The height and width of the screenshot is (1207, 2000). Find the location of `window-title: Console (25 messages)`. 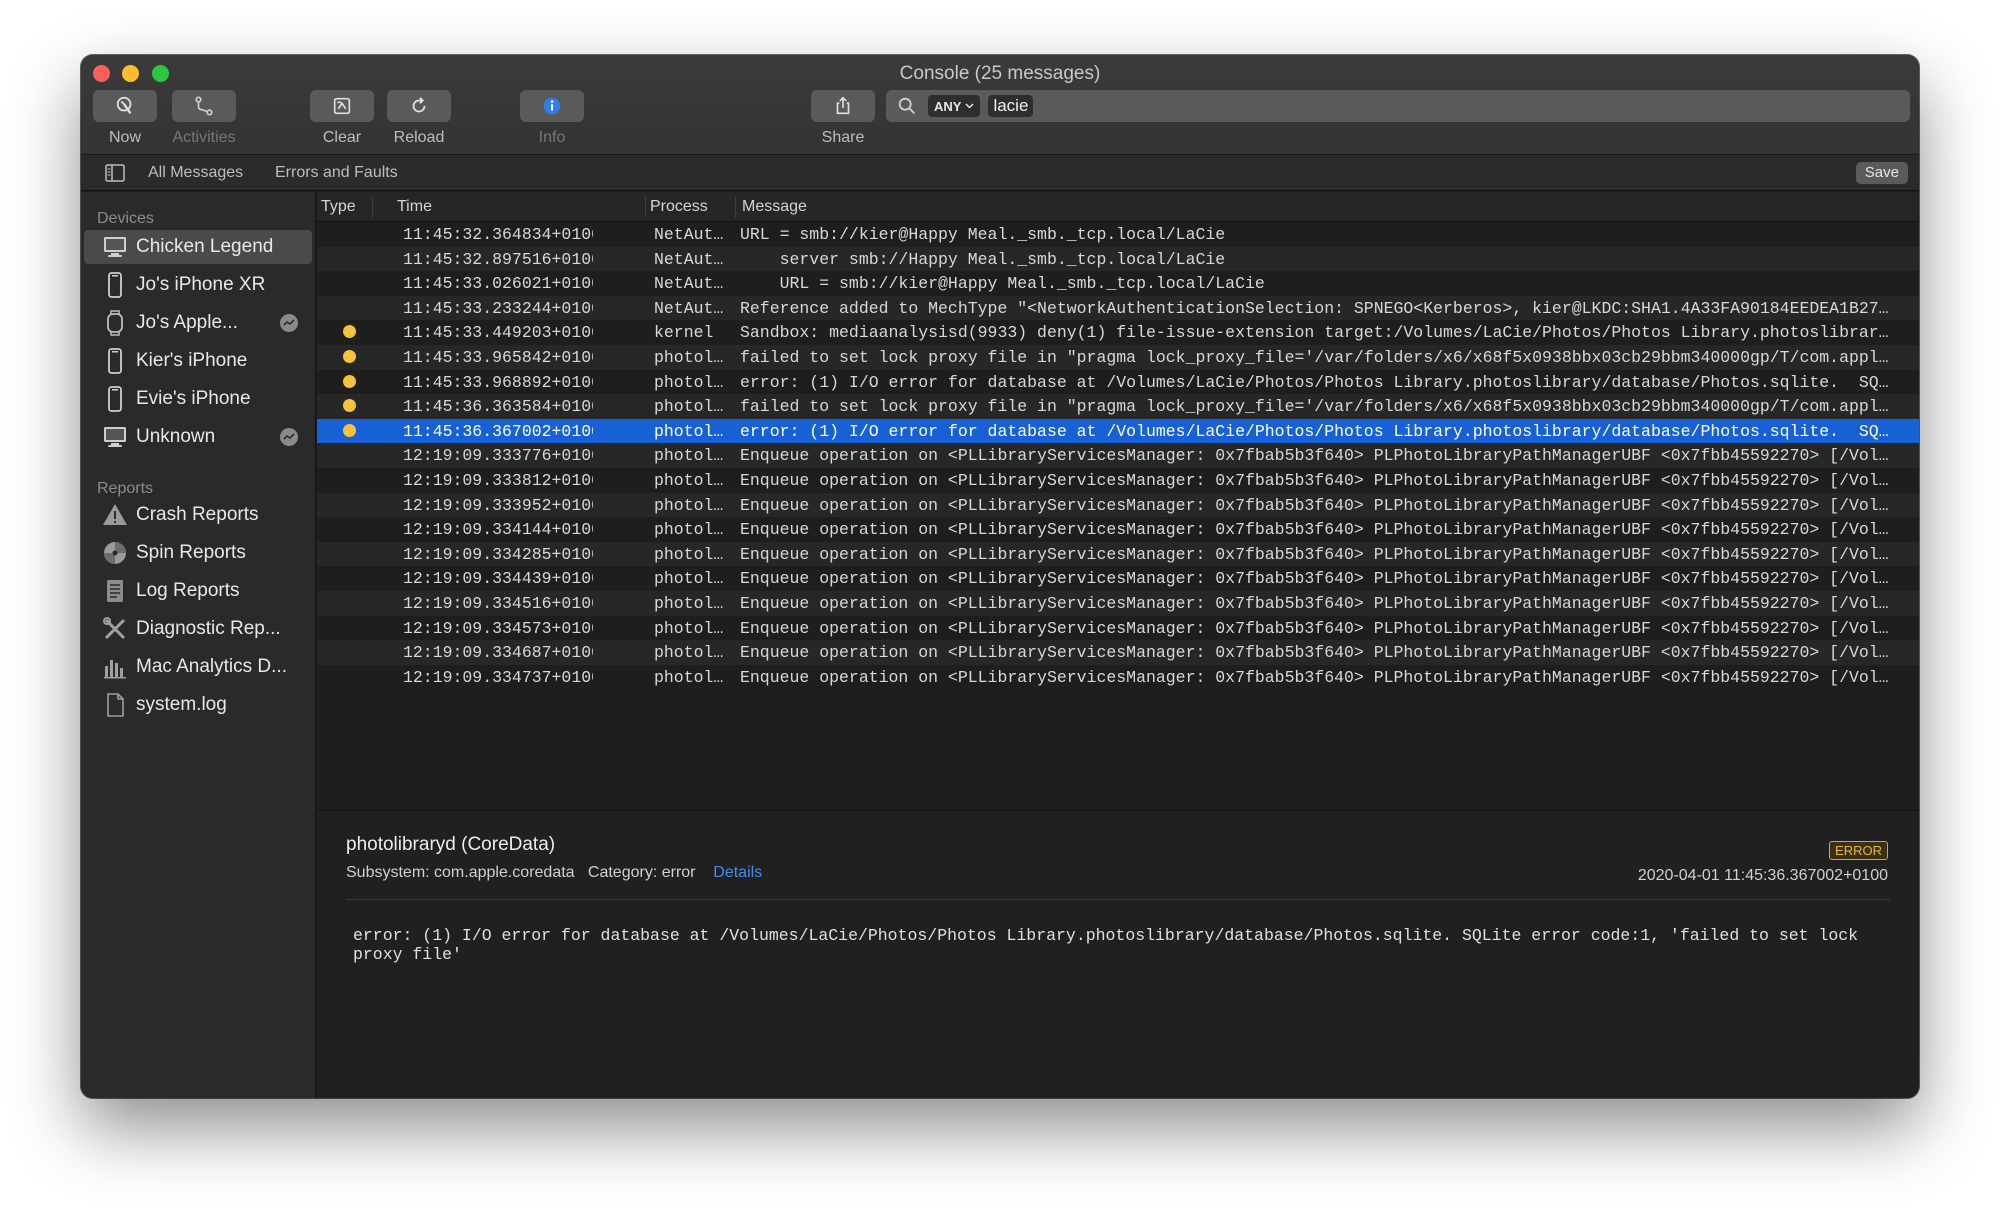

window-title: Console (25 messages) is located at coordinates (1000, 73).